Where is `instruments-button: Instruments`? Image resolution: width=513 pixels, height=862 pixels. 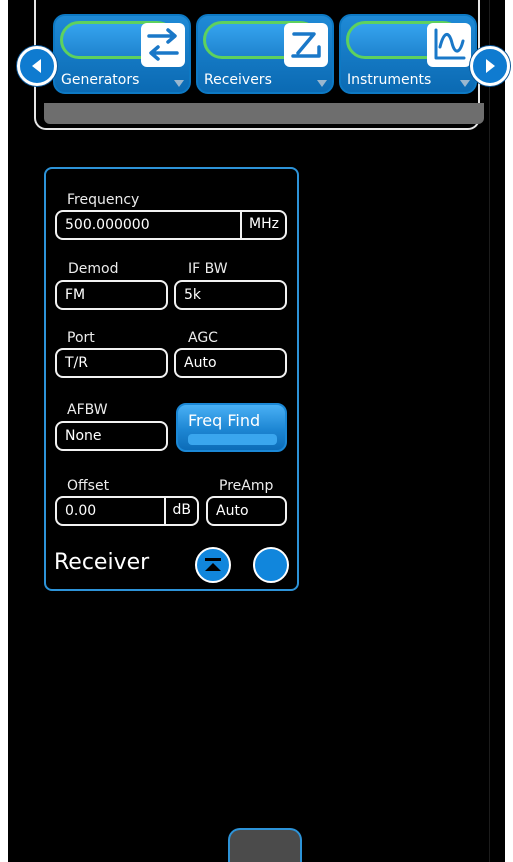 instruments-button: Instruments is located at coordinates (408, 54).